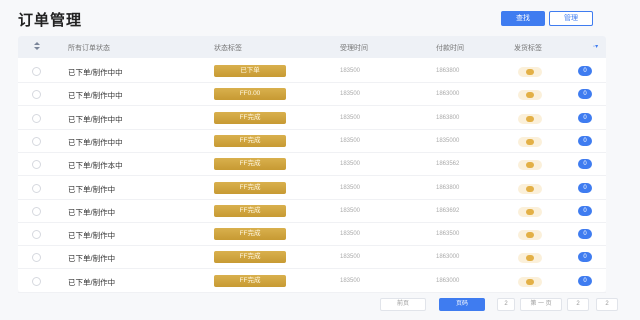  Describe the element at coordinates (571, 18) in the screenshot. I see `manage-button: 管理` at that location.